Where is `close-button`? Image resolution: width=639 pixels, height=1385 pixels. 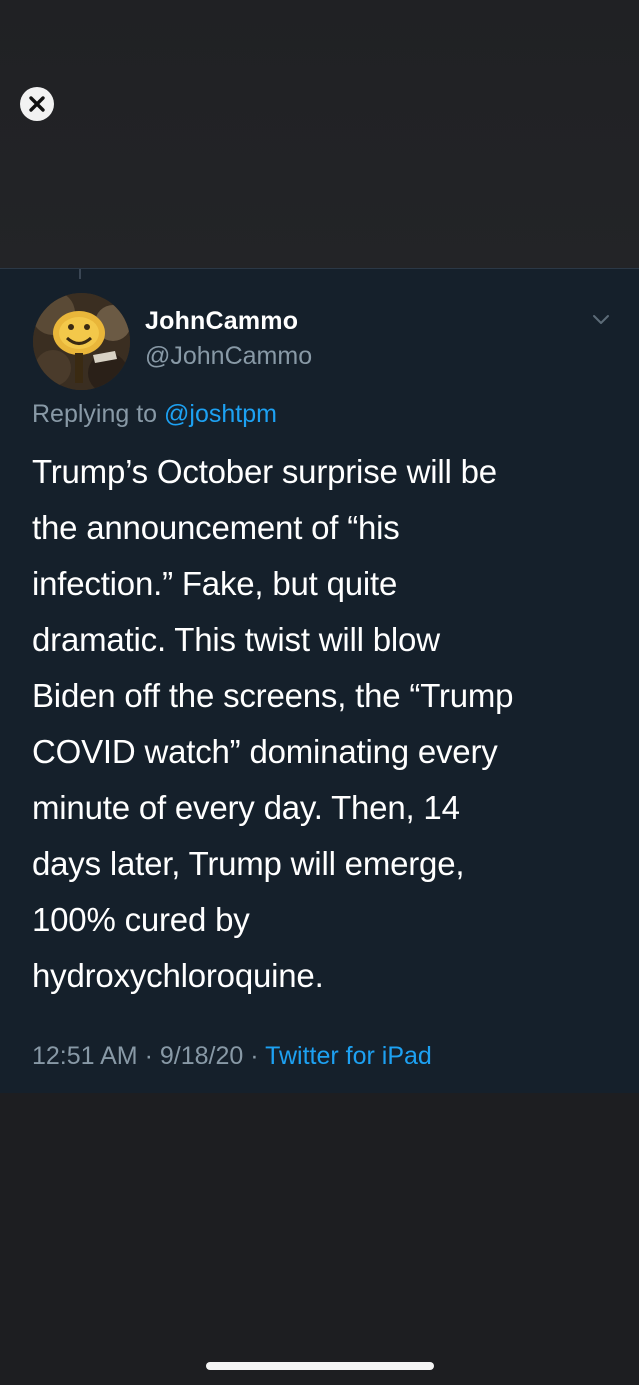 close-button is located at coordinates (37, 104).